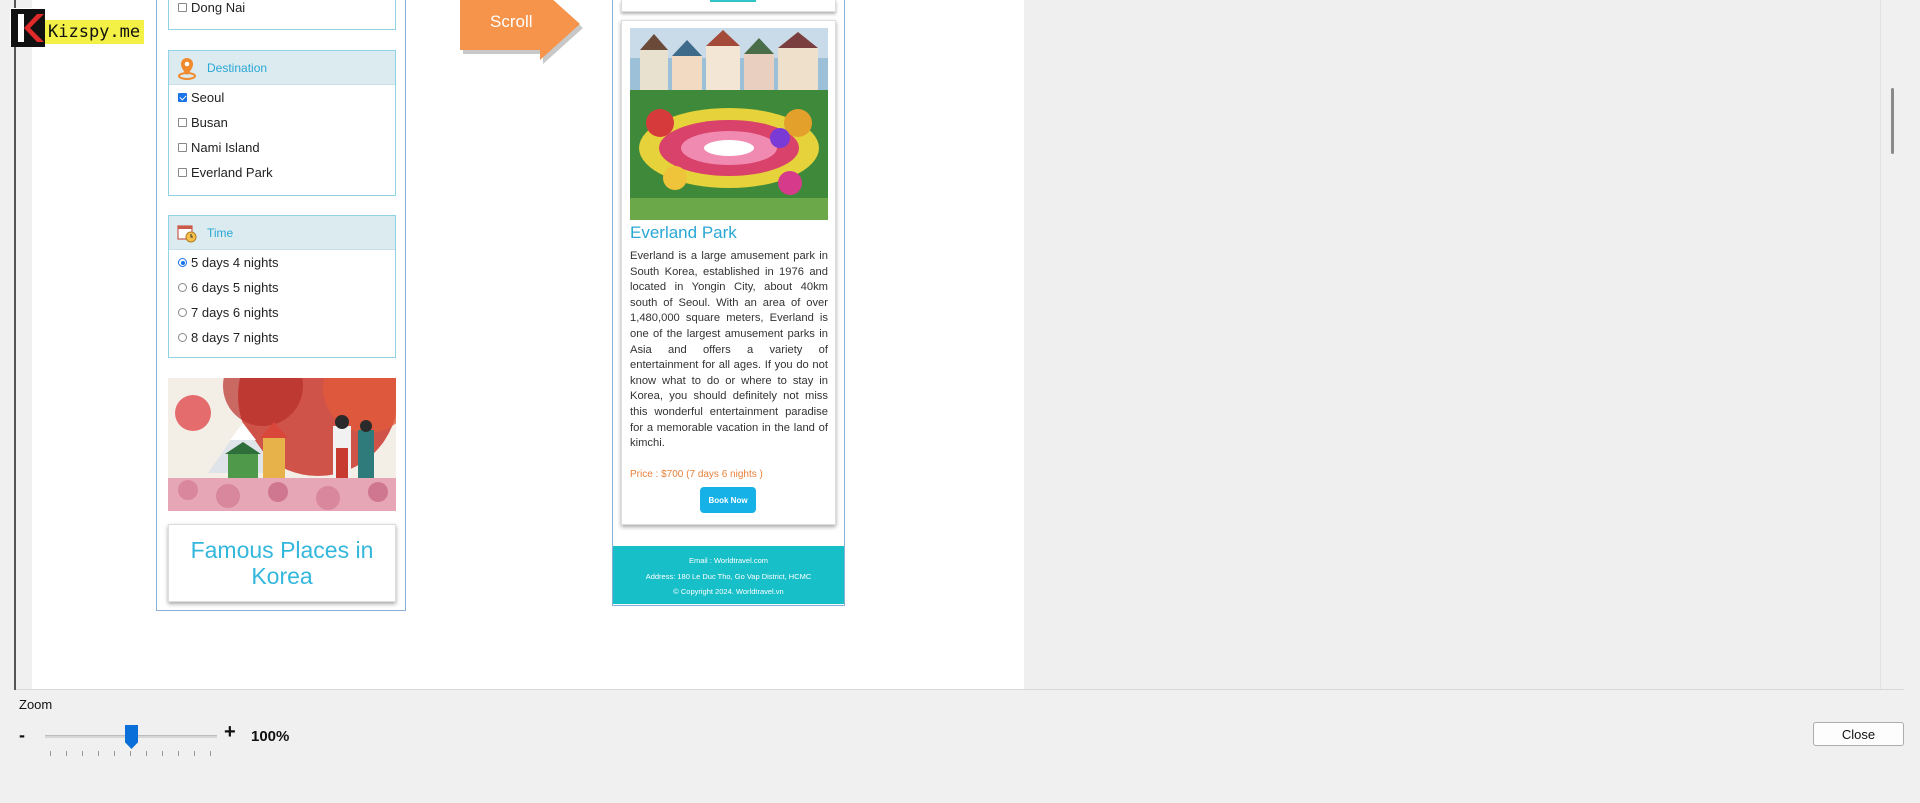 Image resolution: width=1920 pixels, height=803 pixels. I want to click on region-option: Dong Nai, so click(282, 8).